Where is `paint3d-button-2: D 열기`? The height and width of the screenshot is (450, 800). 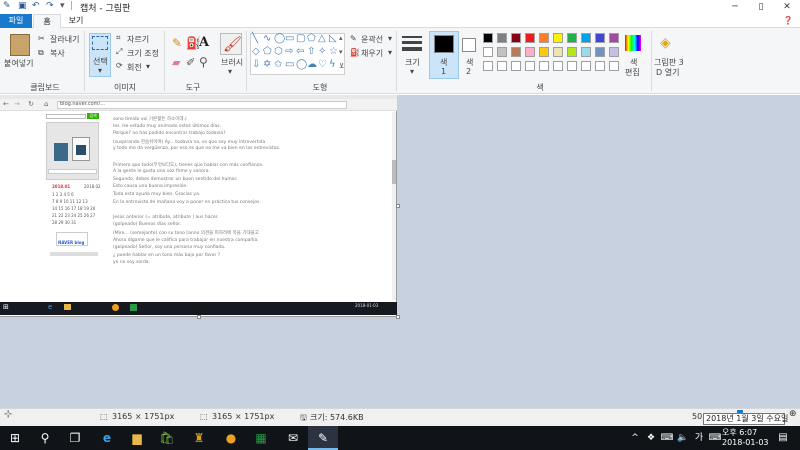
paint3d-button-2: D 열기 is located at coordinates (667, 72).